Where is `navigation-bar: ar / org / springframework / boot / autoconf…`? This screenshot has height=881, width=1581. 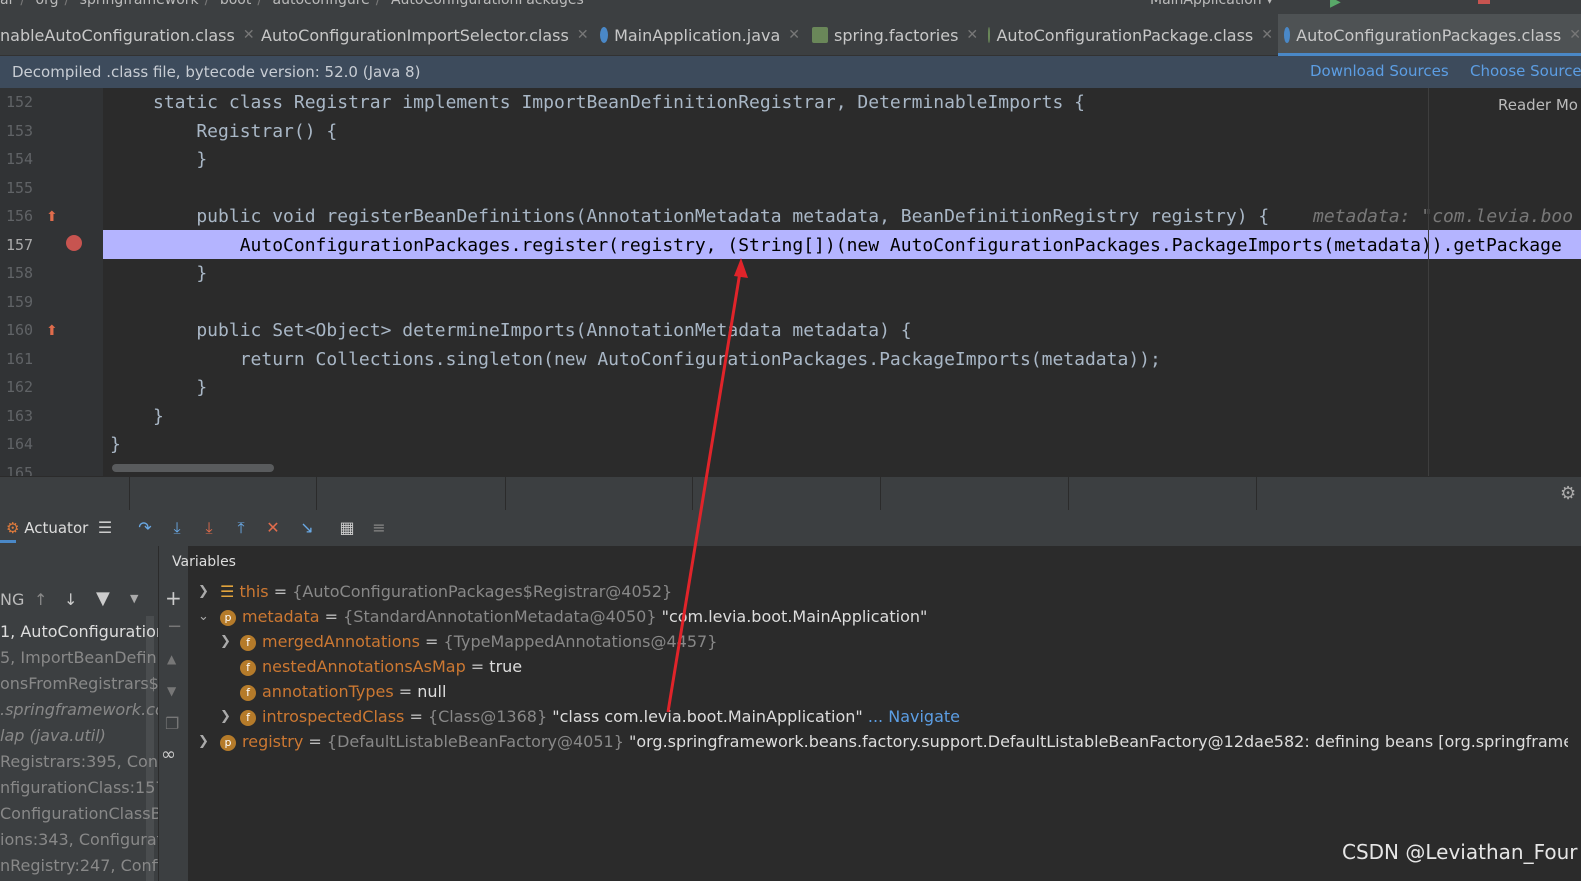
navigation-bar: ar / org / springframework / boot / autoconf… is located at coordinates (790, 7).